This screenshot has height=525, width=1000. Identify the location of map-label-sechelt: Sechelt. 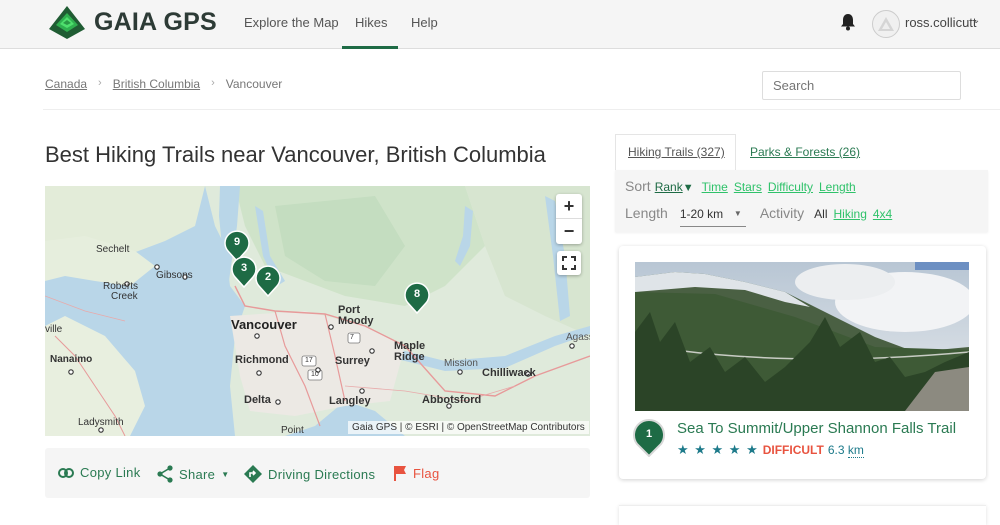
(113, 249).